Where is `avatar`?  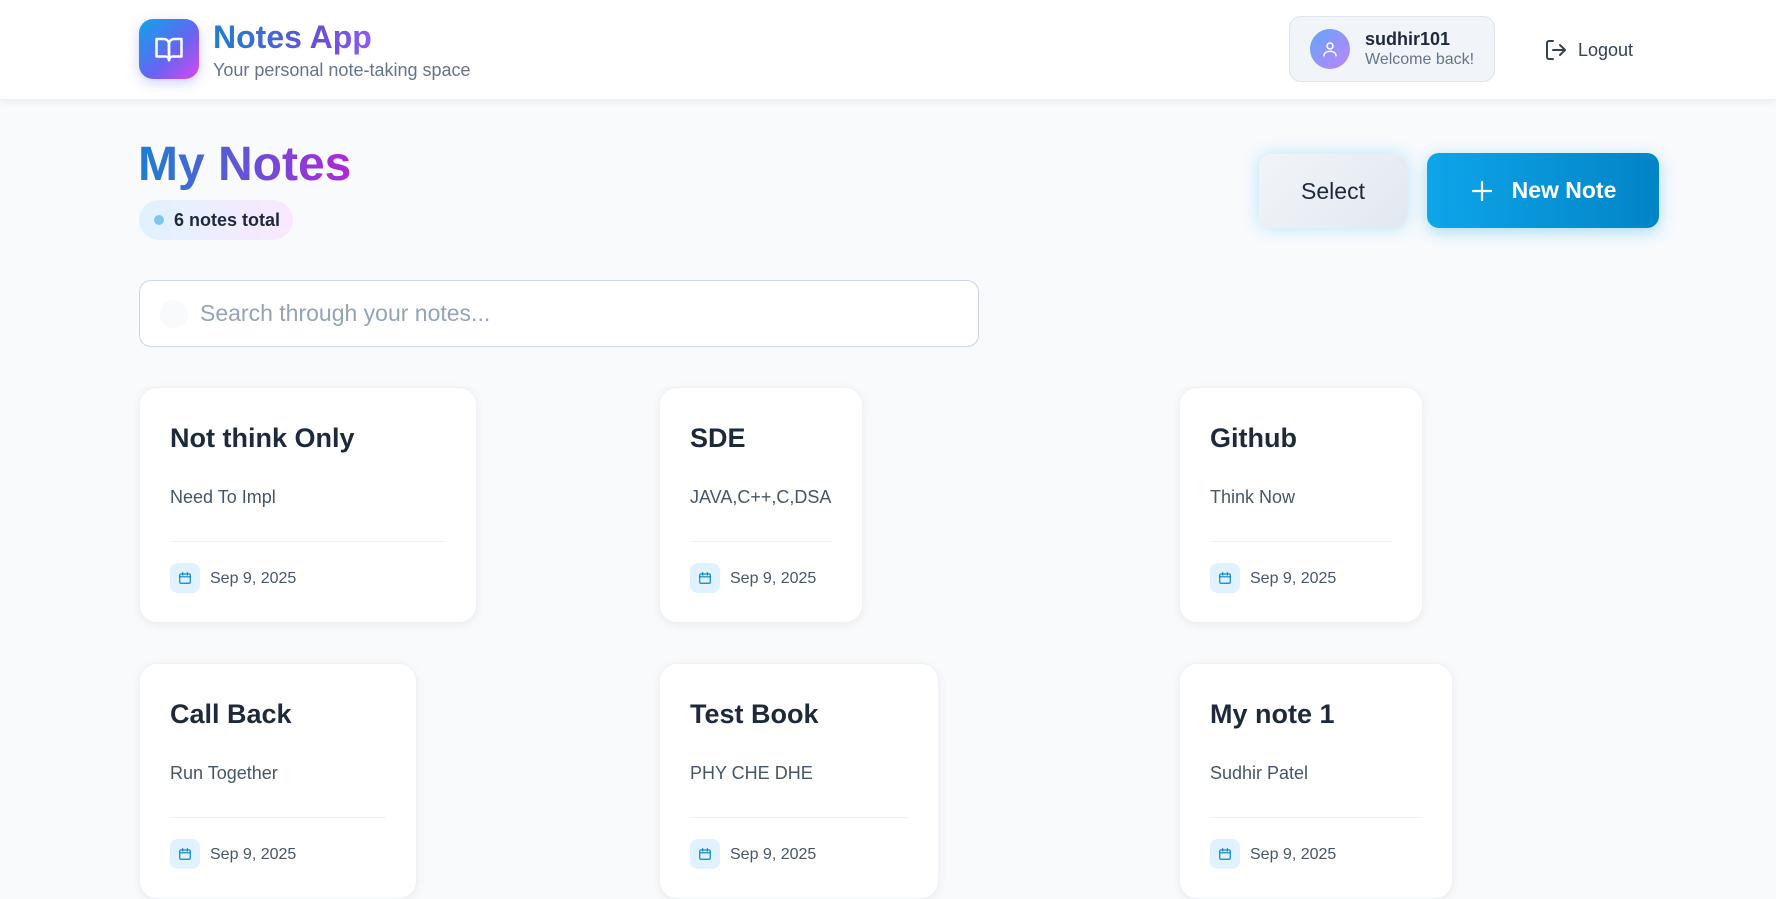
avatar is located at coordinates (1330, 49).